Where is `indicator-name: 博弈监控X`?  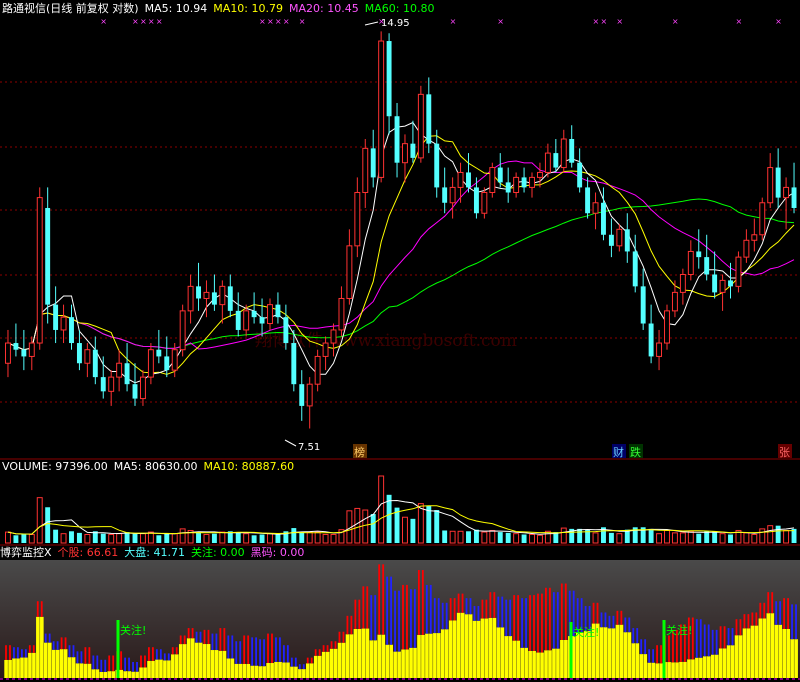
indicator-name: 博弈监控X is located at coordinates (26, 552).